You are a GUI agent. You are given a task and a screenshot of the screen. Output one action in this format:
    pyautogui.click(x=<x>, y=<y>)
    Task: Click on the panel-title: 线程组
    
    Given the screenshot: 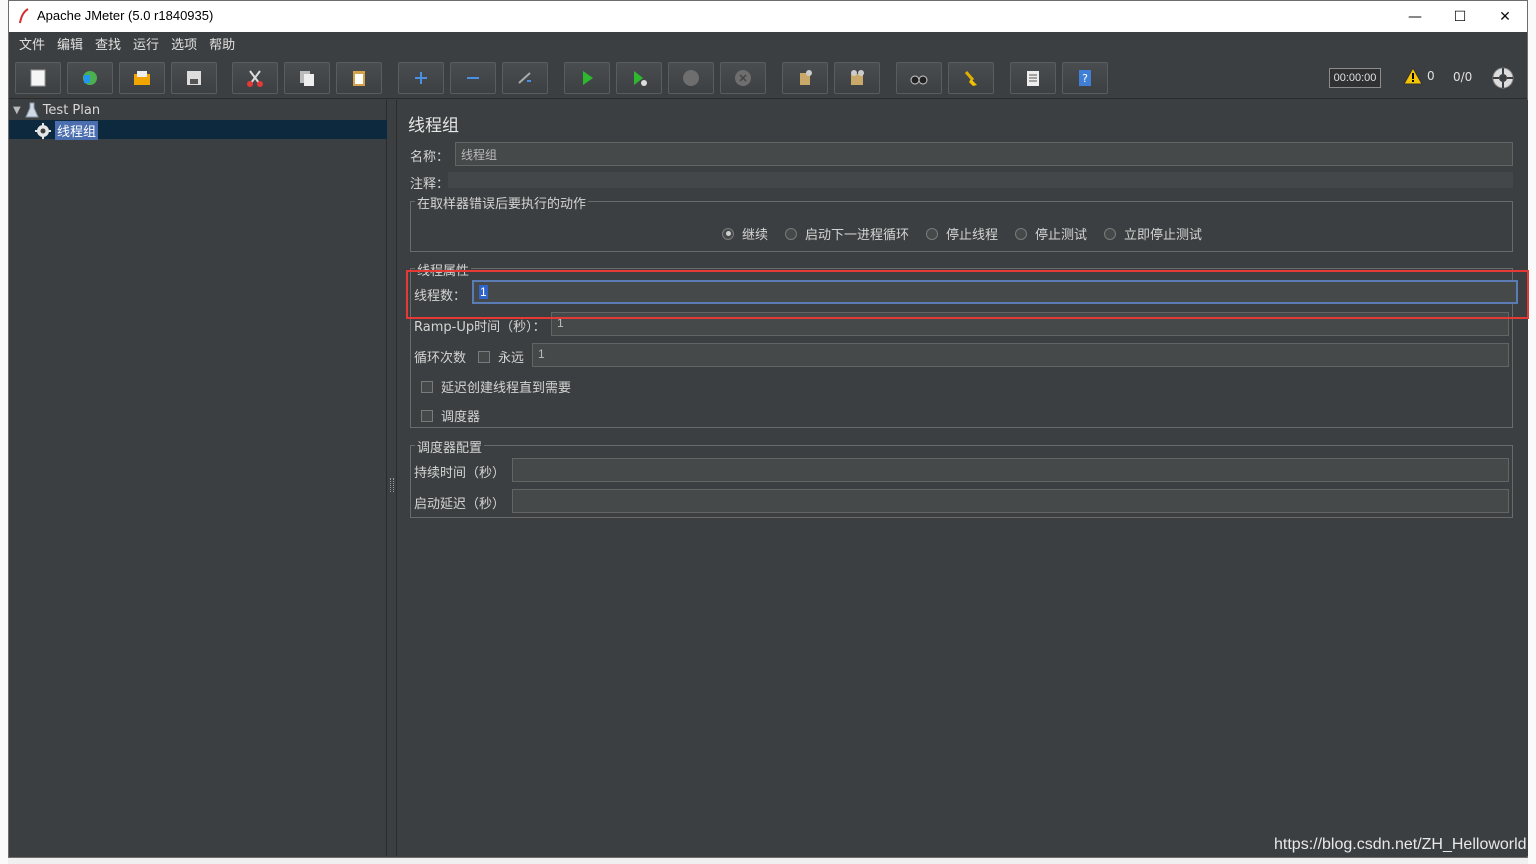 What is the action you would take?
    pyautogui.click(x=433, y=126)
    